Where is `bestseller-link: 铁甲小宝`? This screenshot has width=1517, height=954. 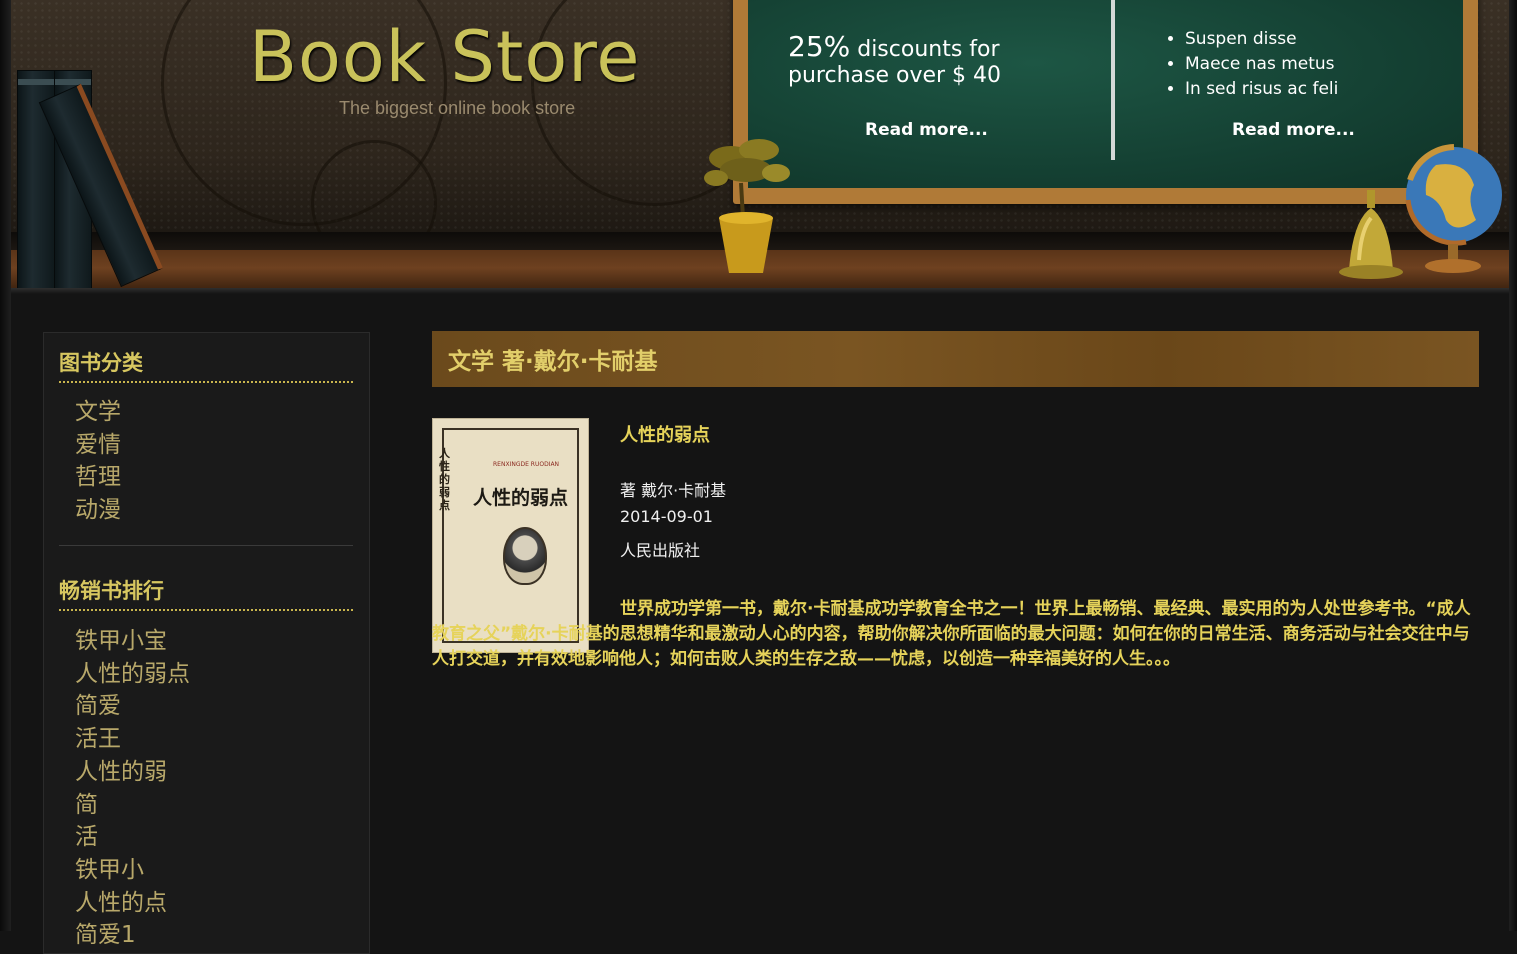
bestseller-link: 铁甲小宝 is located at coordinates (132, 641).